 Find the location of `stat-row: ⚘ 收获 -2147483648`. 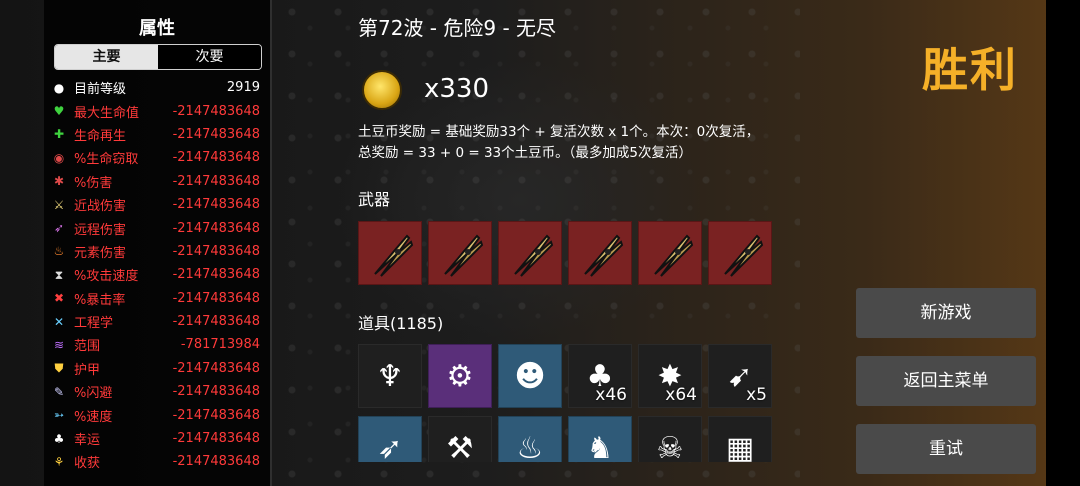

stat-row: ⚘ 收获 -2147483648 is located at coordinates (156, 461).